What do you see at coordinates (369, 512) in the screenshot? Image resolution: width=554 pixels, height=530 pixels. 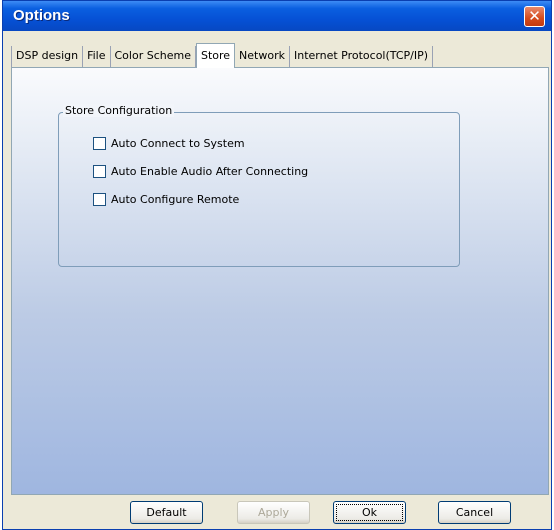 I see `ok-button: Ok` at bounding box center [369, 512].